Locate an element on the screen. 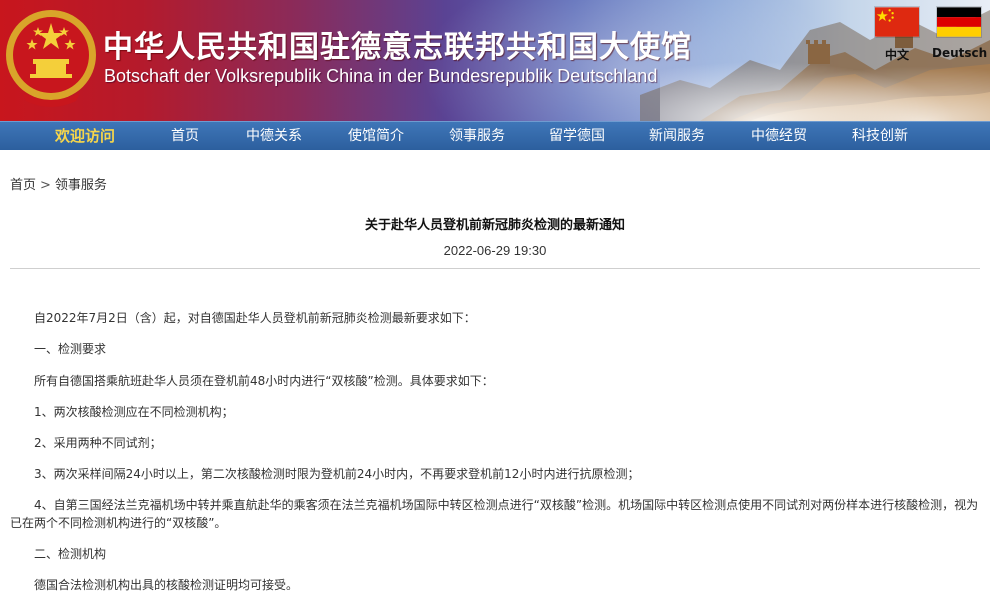 The image size is (990, 603). nav-science-innovation: 科技创新 is located at coordinates (880, 136).